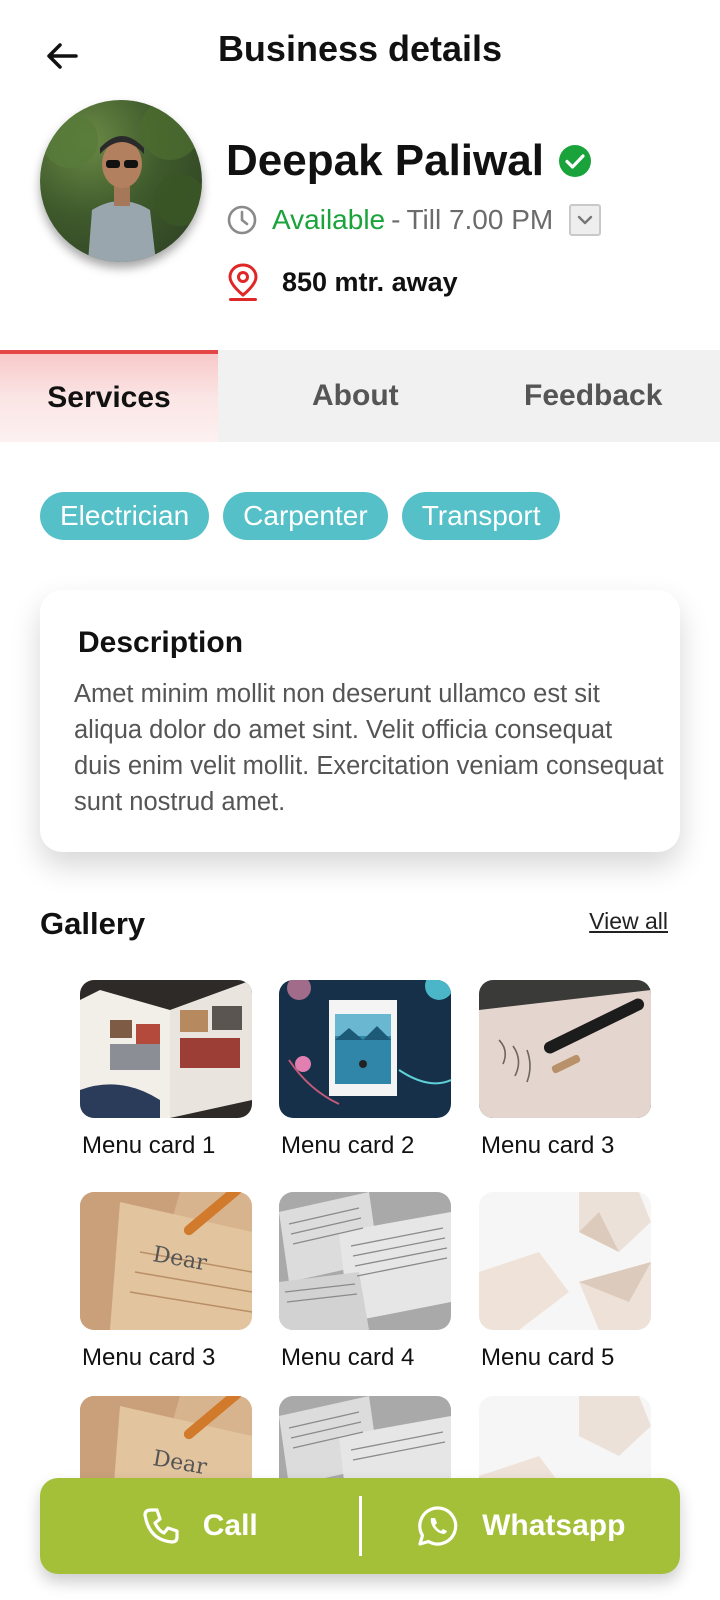 The width and height of the screenshot is (720, 1600). I want to click on chip-carpenter: Carpenter, so click(305, 516).